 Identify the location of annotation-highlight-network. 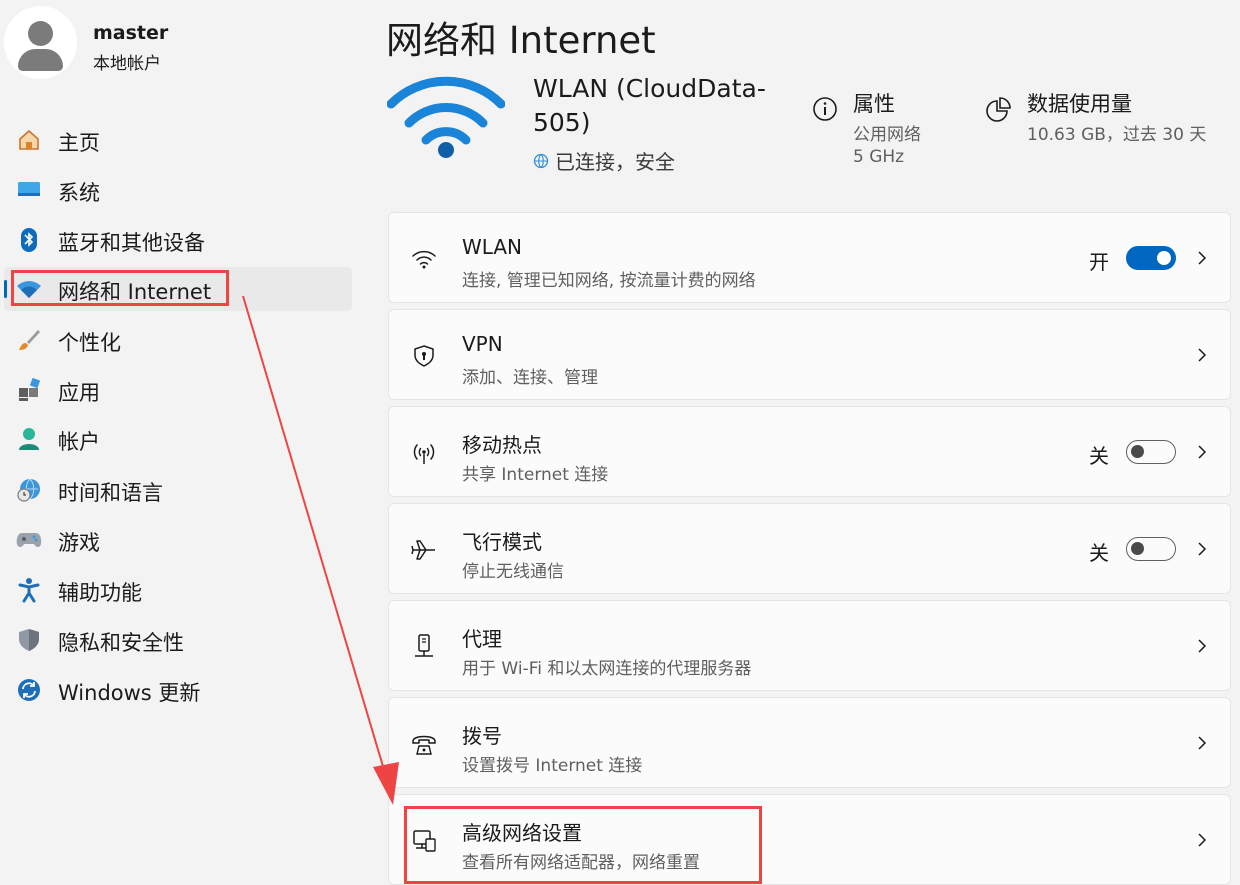
(120, 288).